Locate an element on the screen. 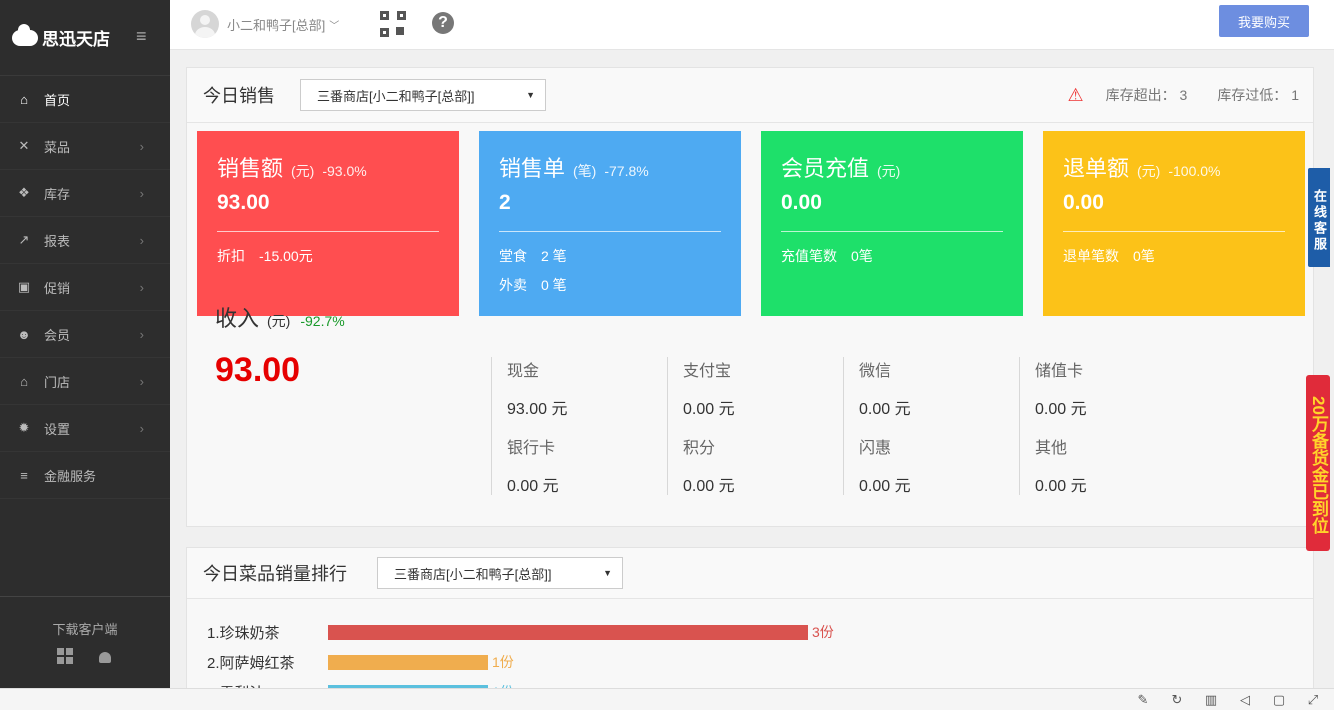 Image resolution: width=1334 pixels, height=710 pixels. sidebar-item-2: ❖ 库存 › is located at coordinates (85, 193).